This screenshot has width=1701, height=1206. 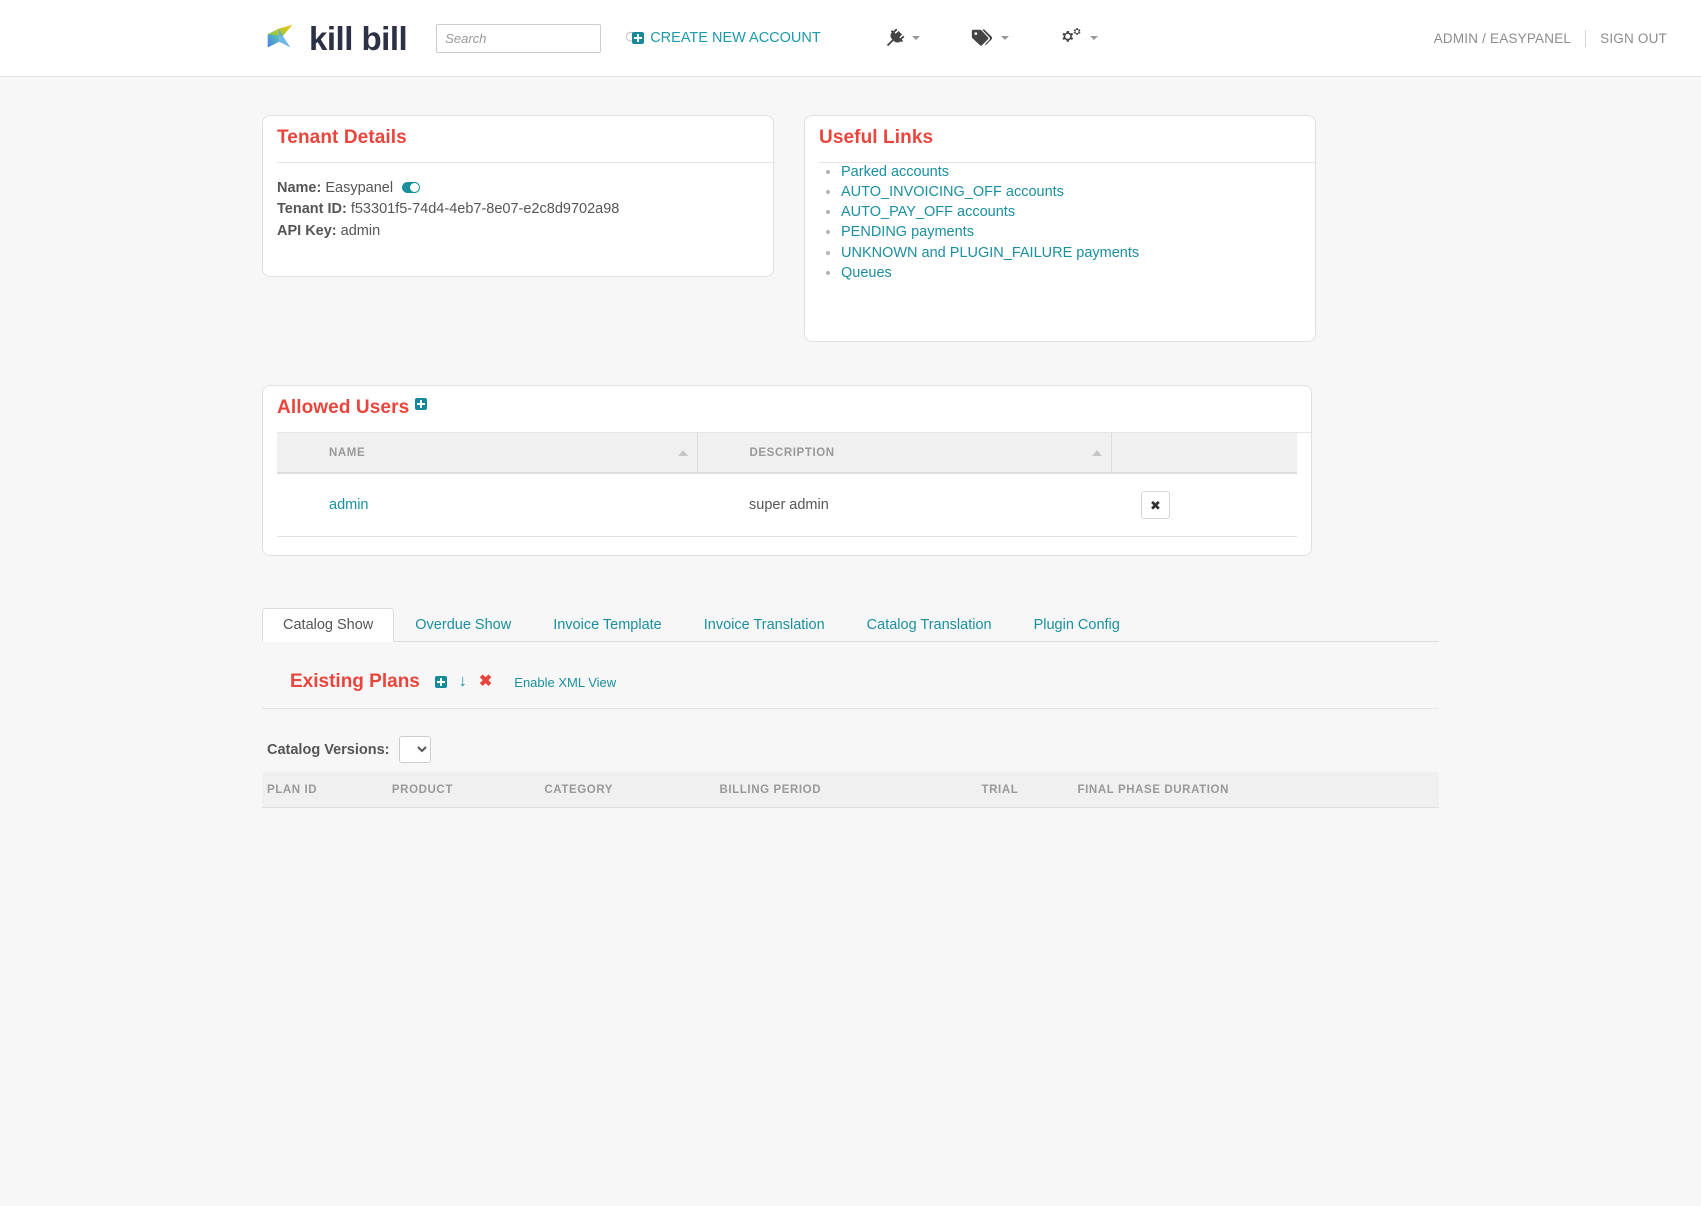 I want to click on search-box, so click(x=537, y=38).